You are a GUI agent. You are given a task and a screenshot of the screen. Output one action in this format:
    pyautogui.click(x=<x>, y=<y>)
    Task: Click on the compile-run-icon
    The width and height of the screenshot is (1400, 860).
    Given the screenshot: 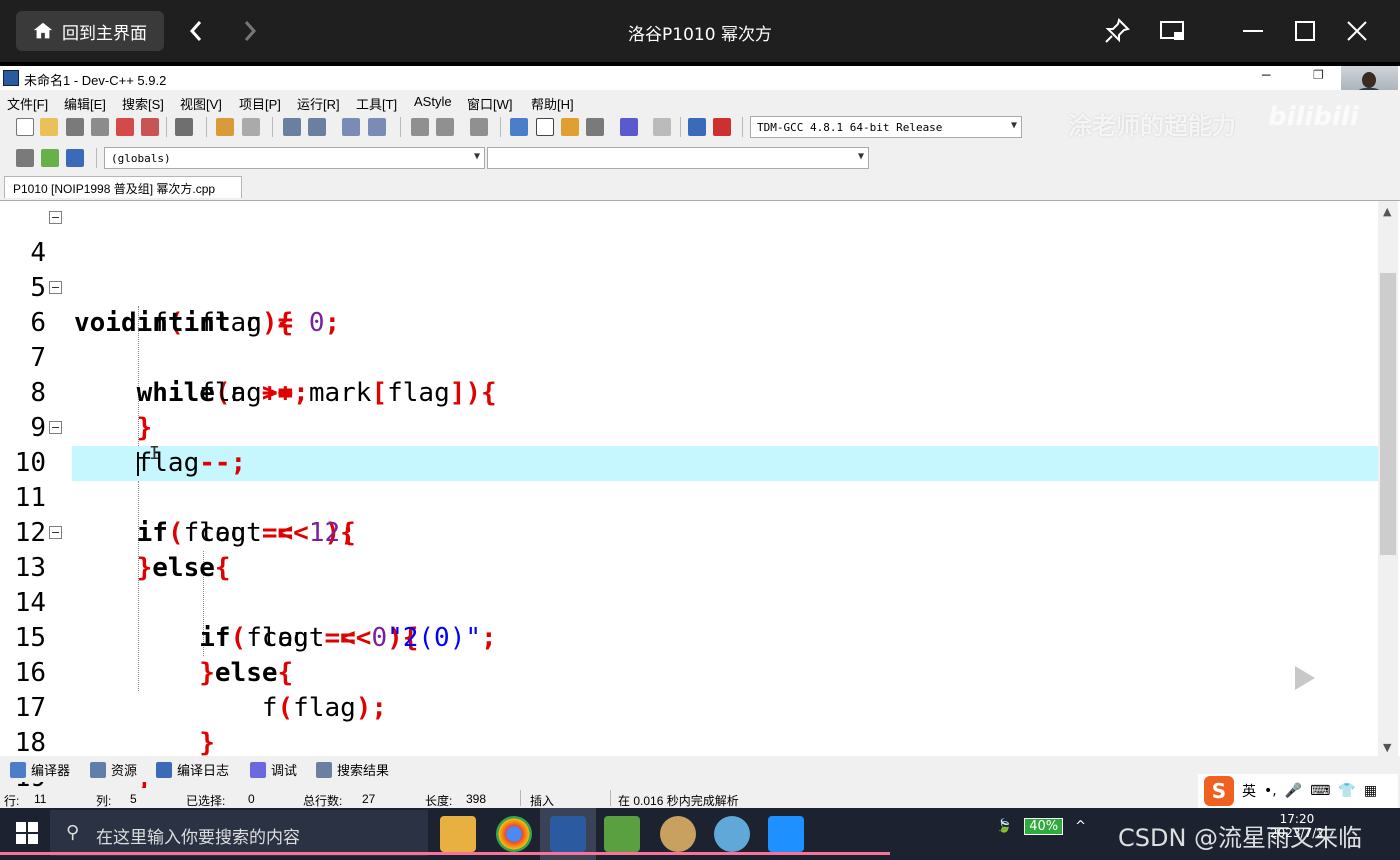 What is the action you would take?
    pyautogui.click(x=570, y=127)
    